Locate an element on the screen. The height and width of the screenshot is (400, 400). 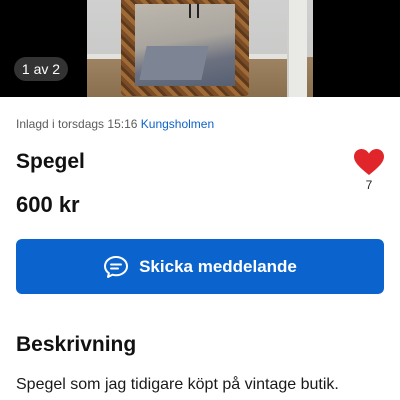
listing-price: 600 kr is located at coordinates (48, 204).